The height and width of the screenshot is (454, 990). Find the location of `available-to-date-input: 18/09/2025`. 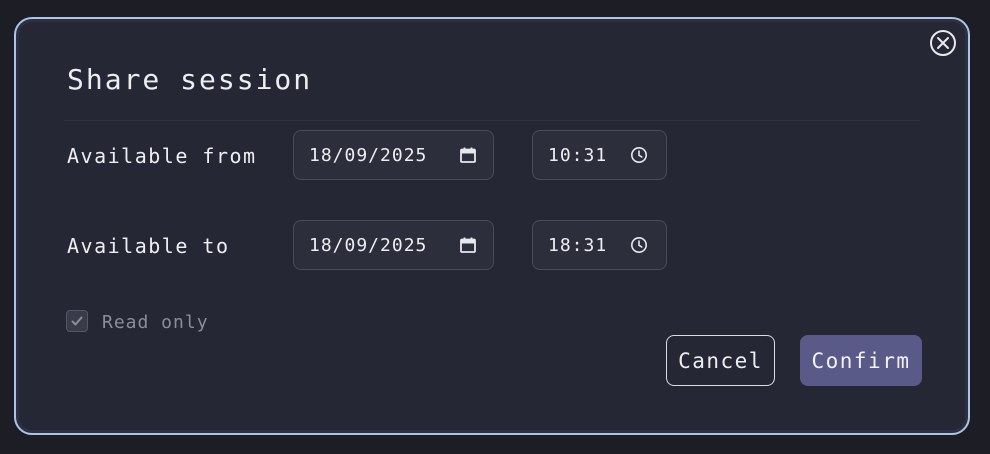

available-to-date-input: 18/09/2025 is located at coordinates (393, 245).